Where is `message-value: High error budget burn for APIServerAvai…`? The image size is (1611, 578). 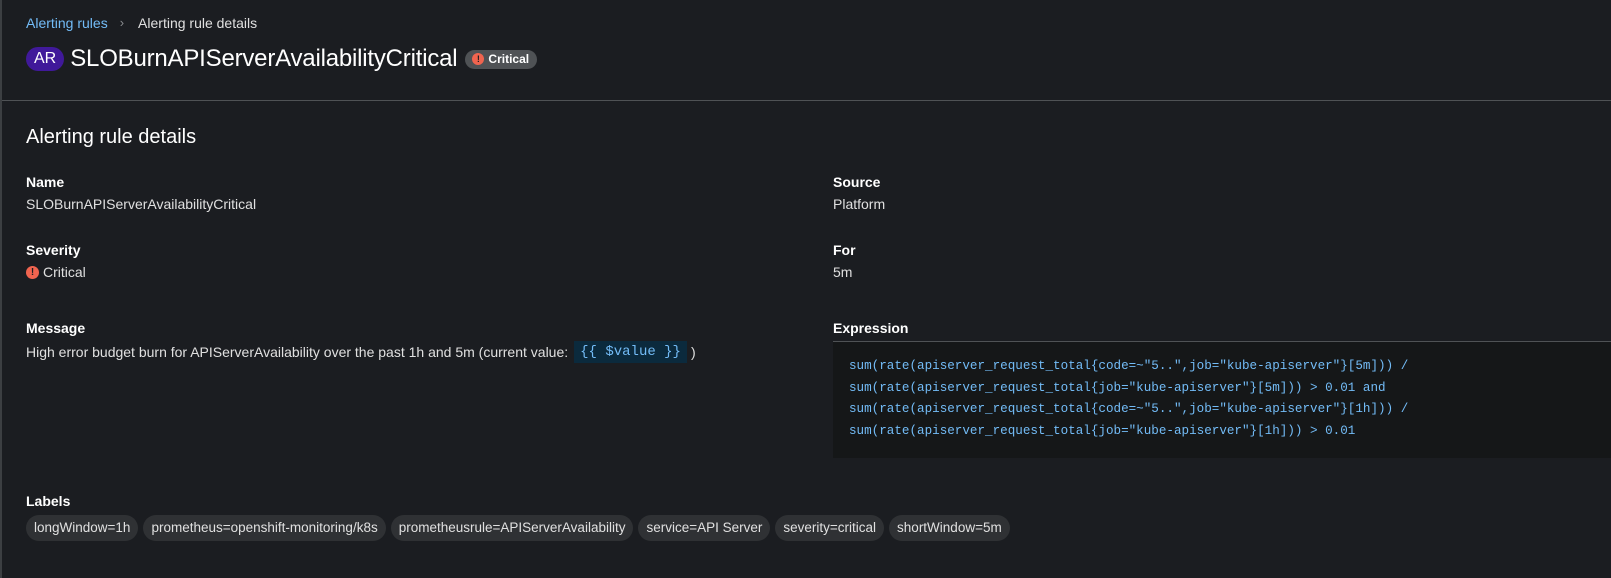
message-value: High error budget burn for APIServerAvai… is located at coordinates (361, 352).